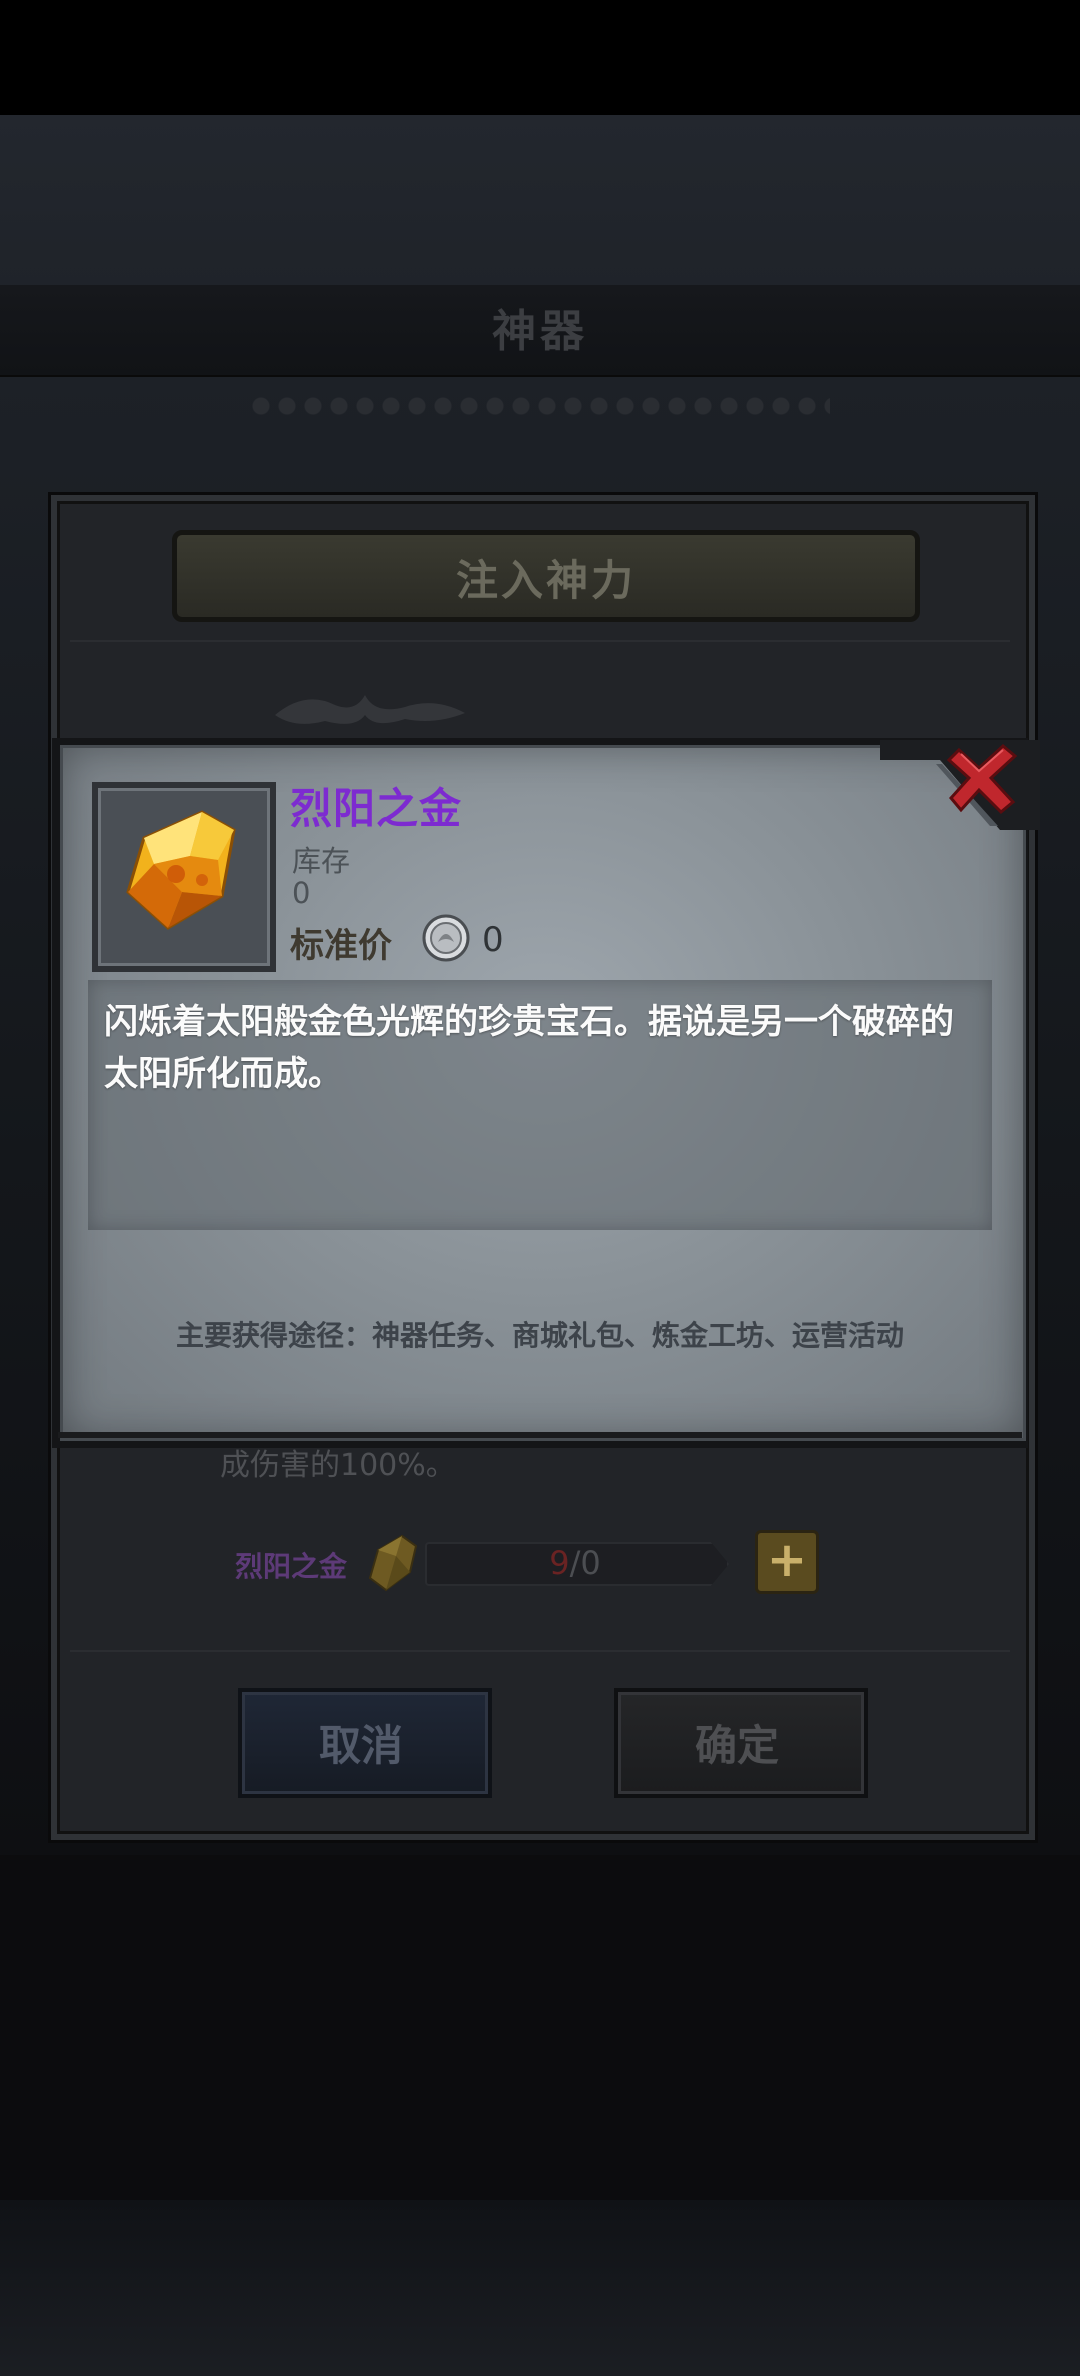 The image size is (1080, 2376). What do you see at coordinates (985, 778) in the screenshot?
I see `close-icon` at bounding box center [985, 778].